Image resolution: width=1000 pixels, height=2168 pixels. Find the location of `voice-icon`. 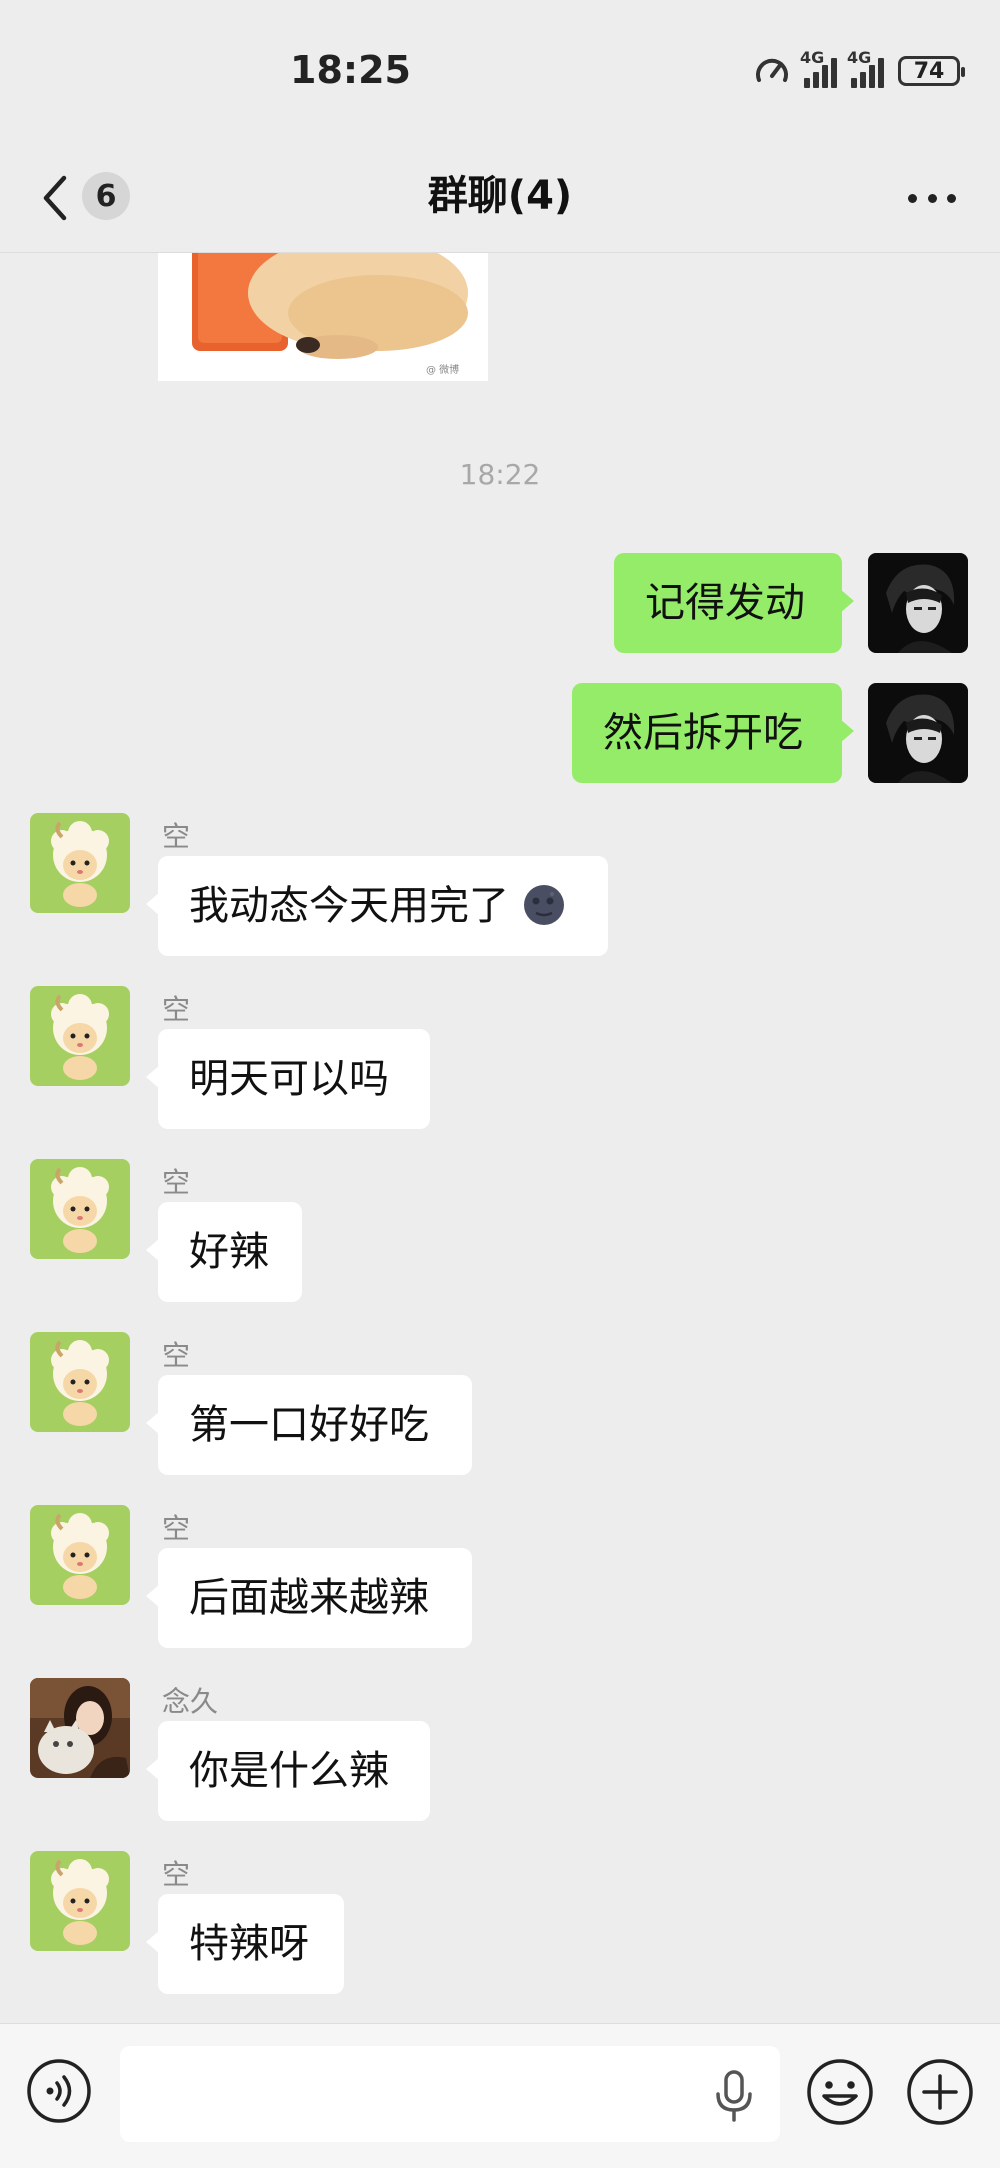

voice-icon is located at coordinates (59, 2091).